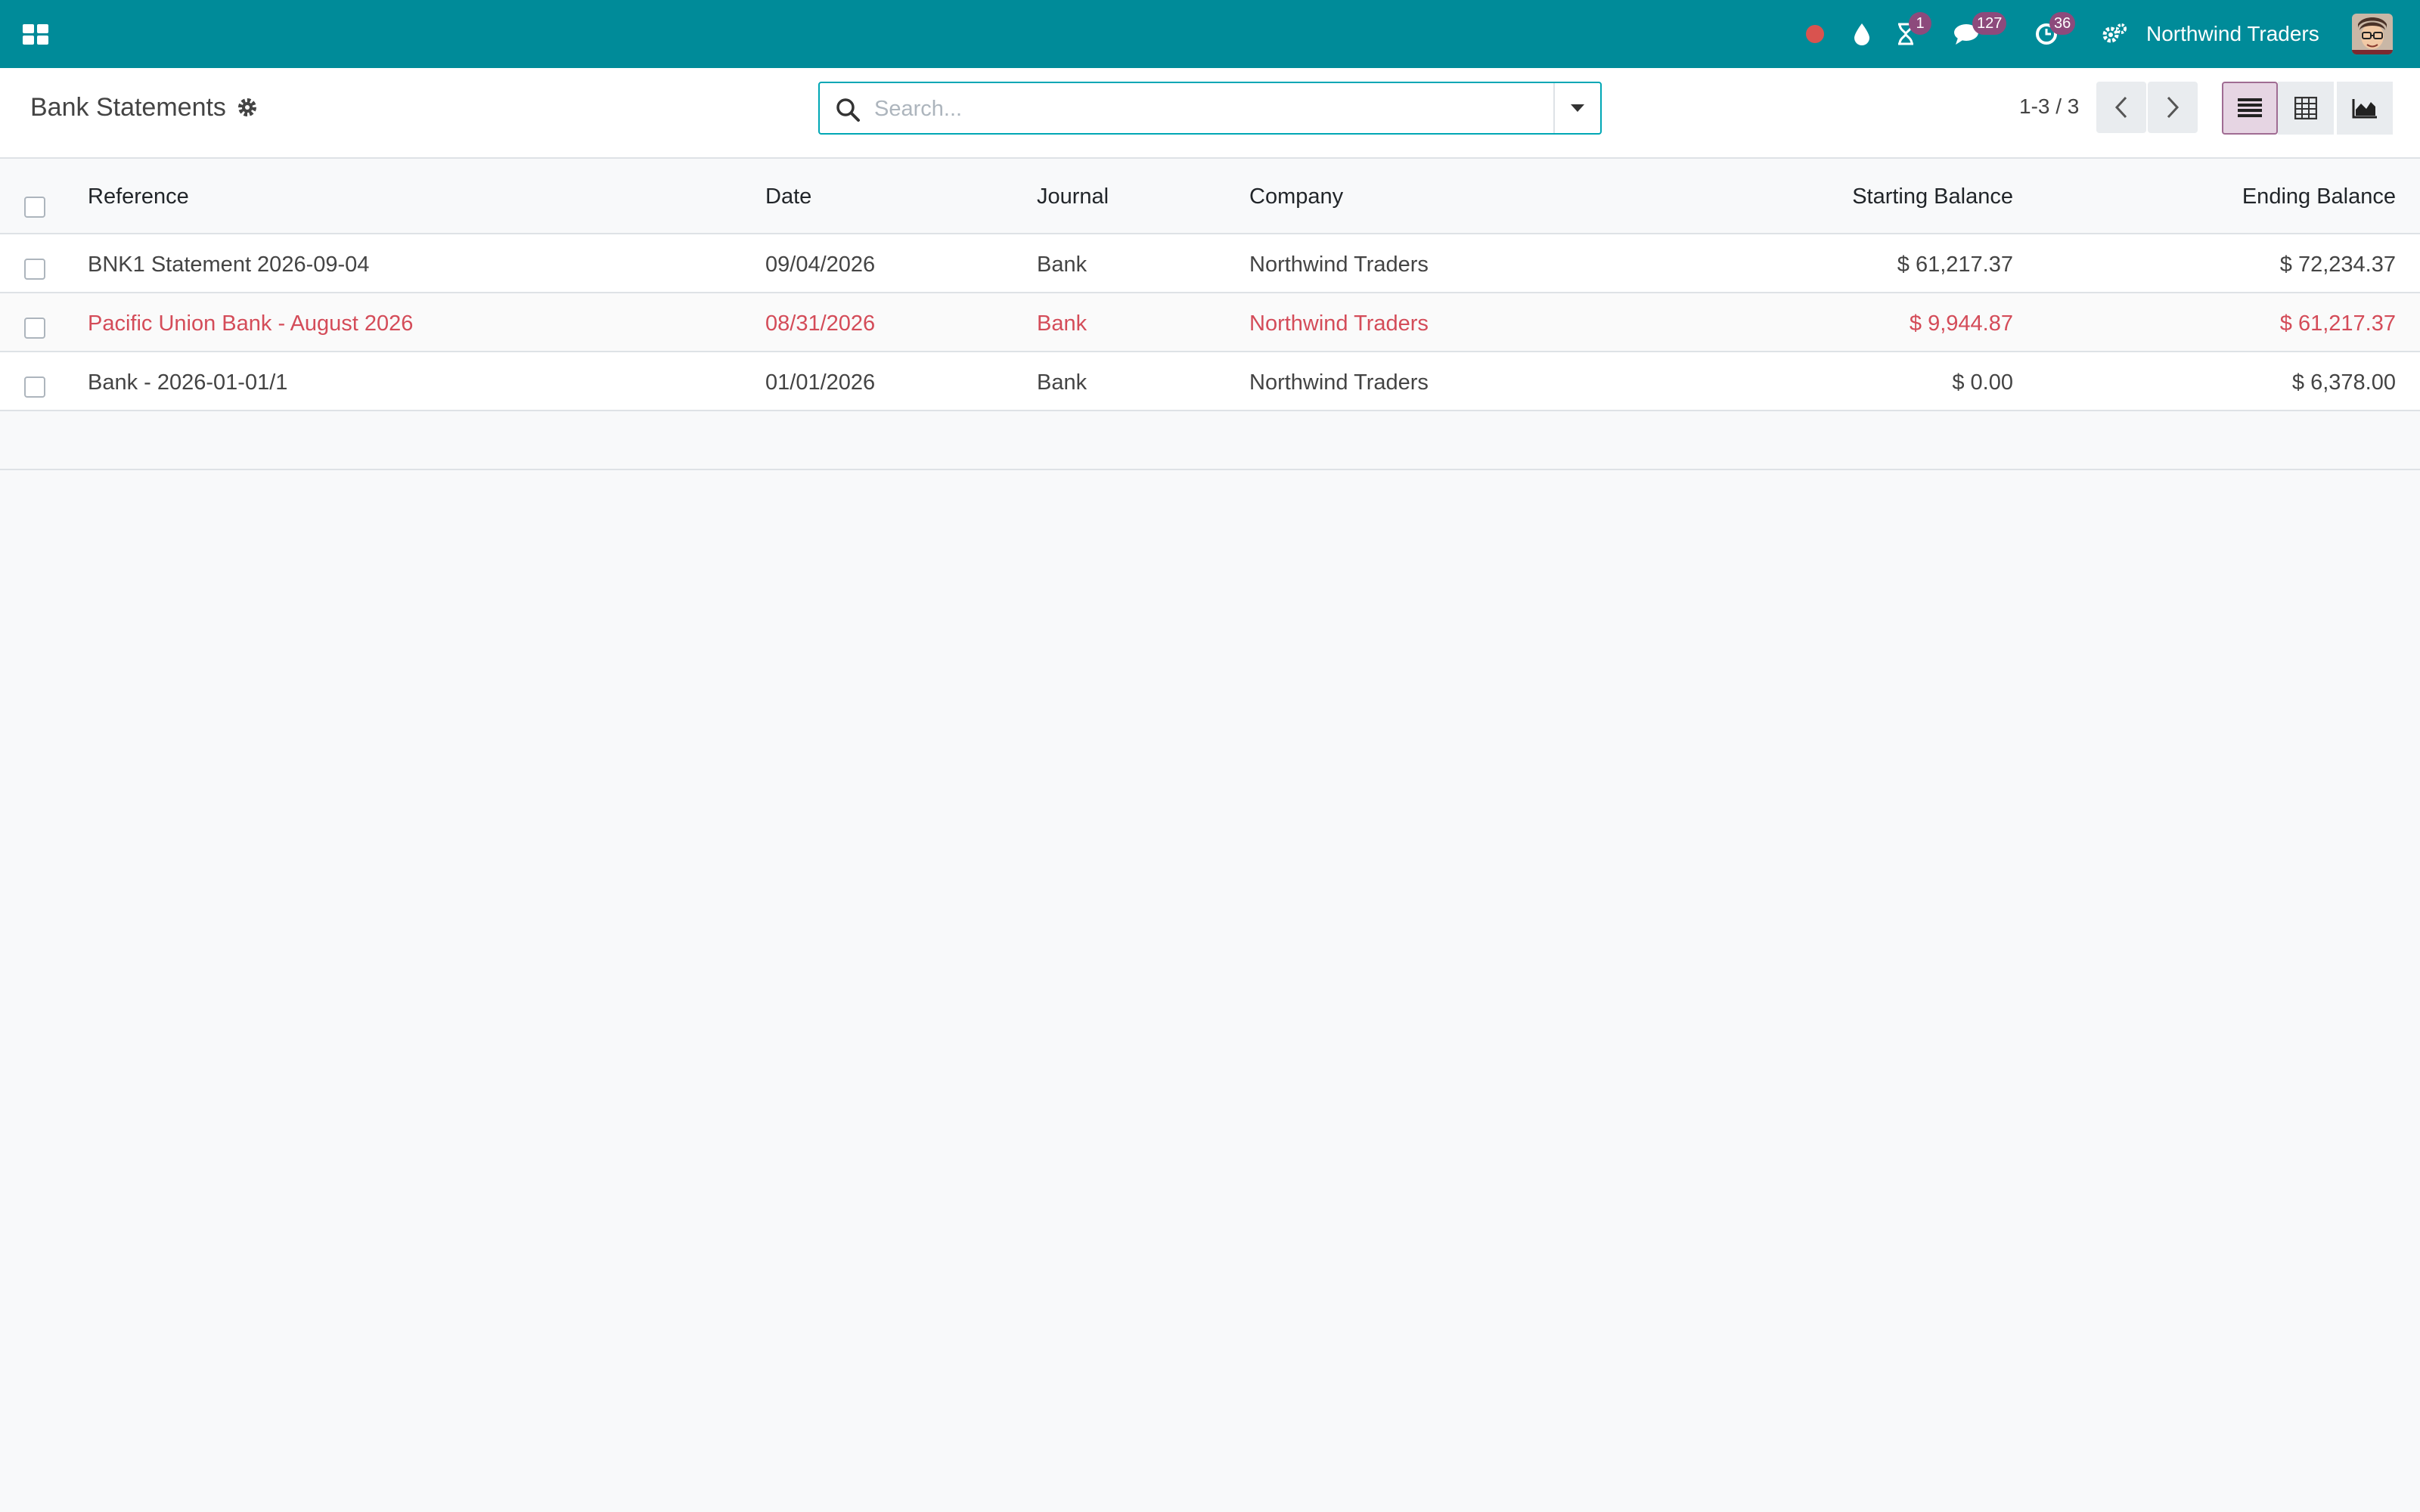  What do you see at coordinates (1982, 382) in the screenshot?
I see `cell-starting-balance: $ 0.00` at bounding box center [1982, 382].